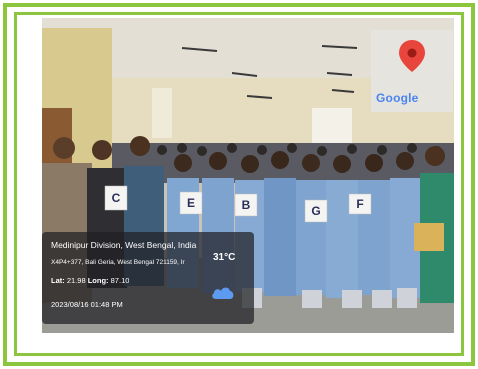 The height and width of the screenshot is (369, 478). Describe the element at coordinates (397, 98) in the screenshot. I see `google-logo: Google` at that location.